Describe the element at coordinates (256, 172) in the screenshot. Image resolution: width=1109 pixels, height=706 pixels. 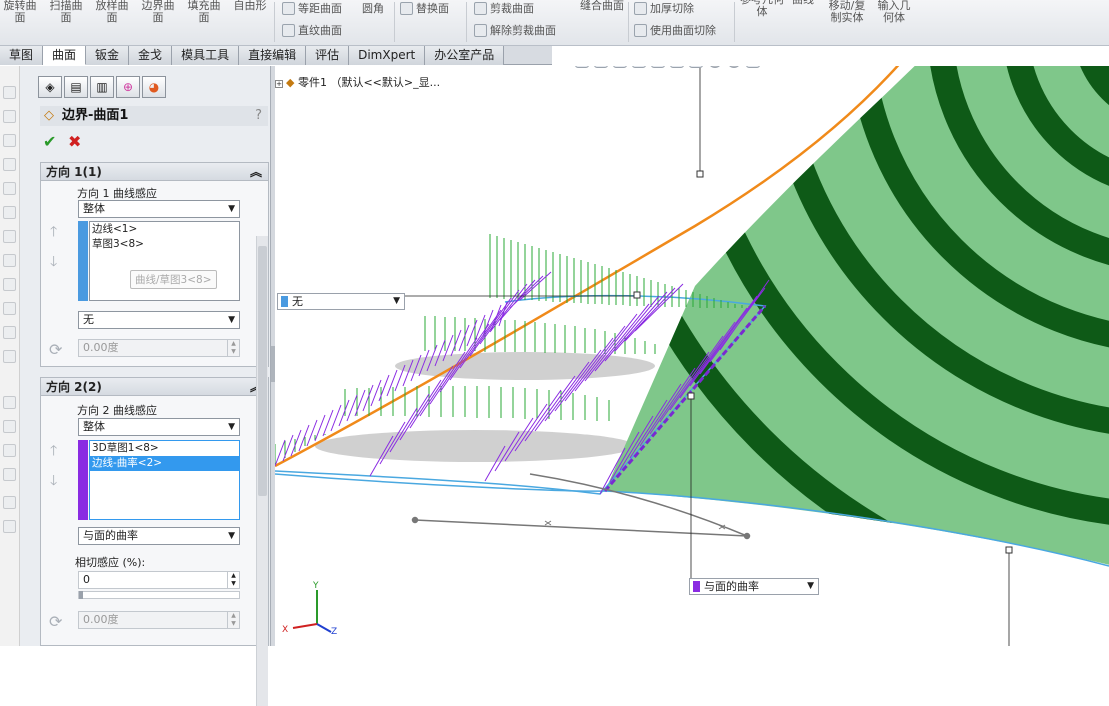
I see `collapse-icon: ︽` at that location.